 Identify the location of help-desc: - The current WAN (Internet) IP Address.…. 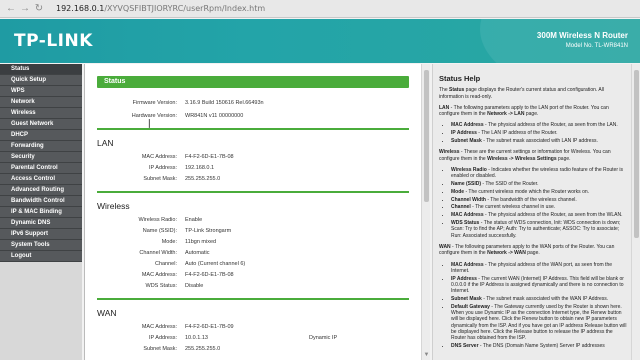
(537, 285).